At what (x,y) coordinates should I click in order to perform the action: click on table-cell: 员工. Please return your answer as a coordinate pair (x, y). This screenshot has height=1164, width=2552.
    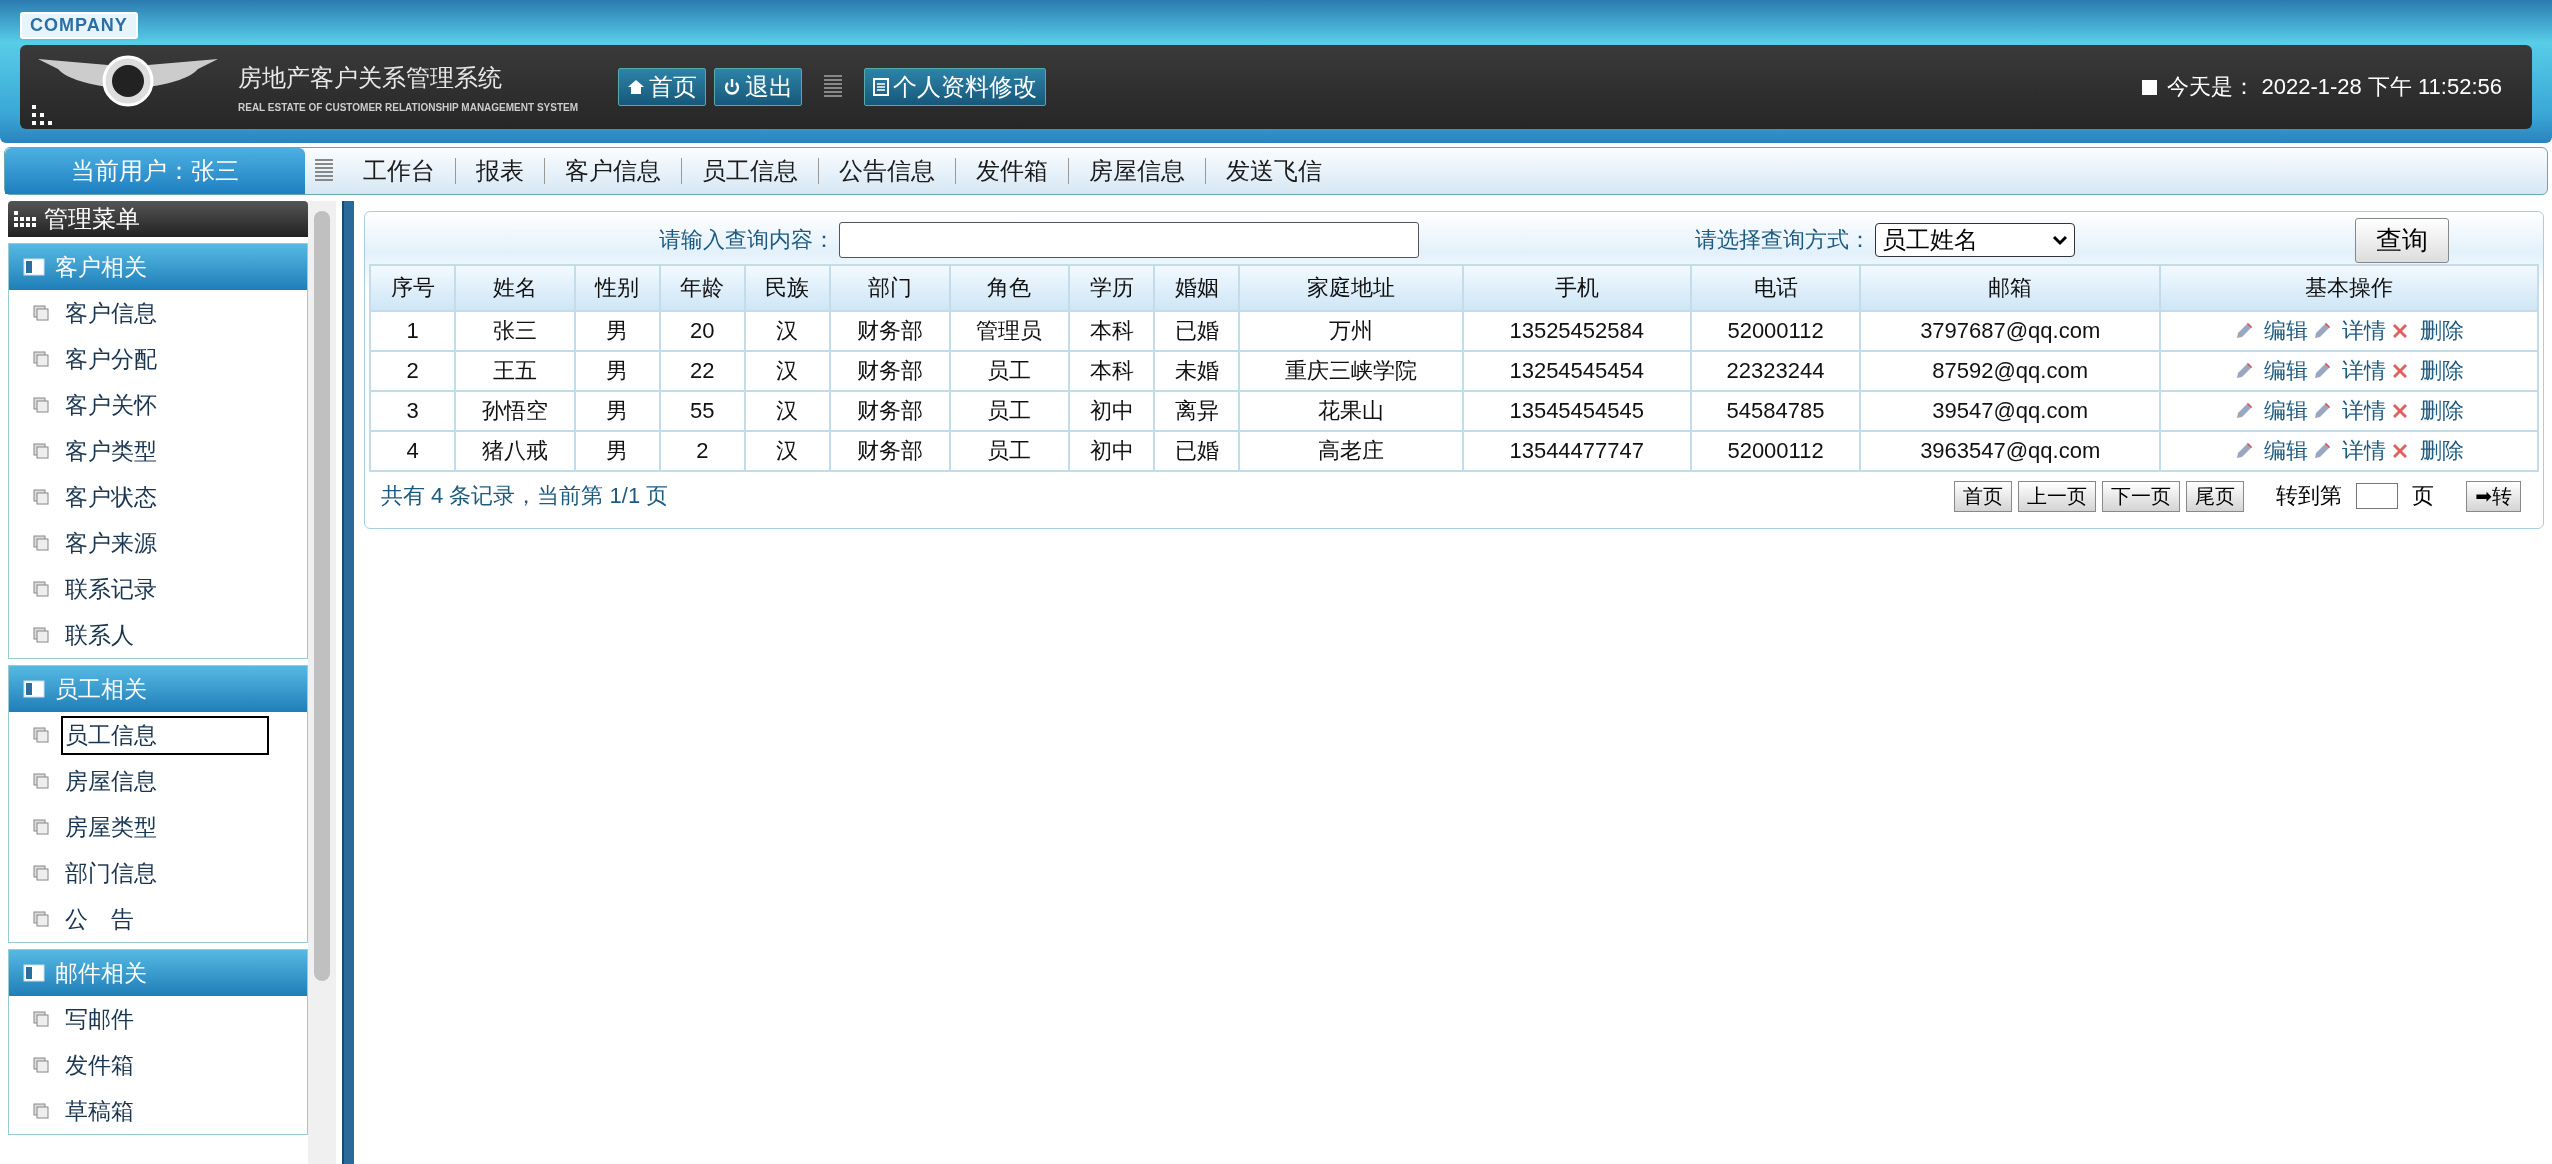
    Looking at the image, I should click on (1009, 371).